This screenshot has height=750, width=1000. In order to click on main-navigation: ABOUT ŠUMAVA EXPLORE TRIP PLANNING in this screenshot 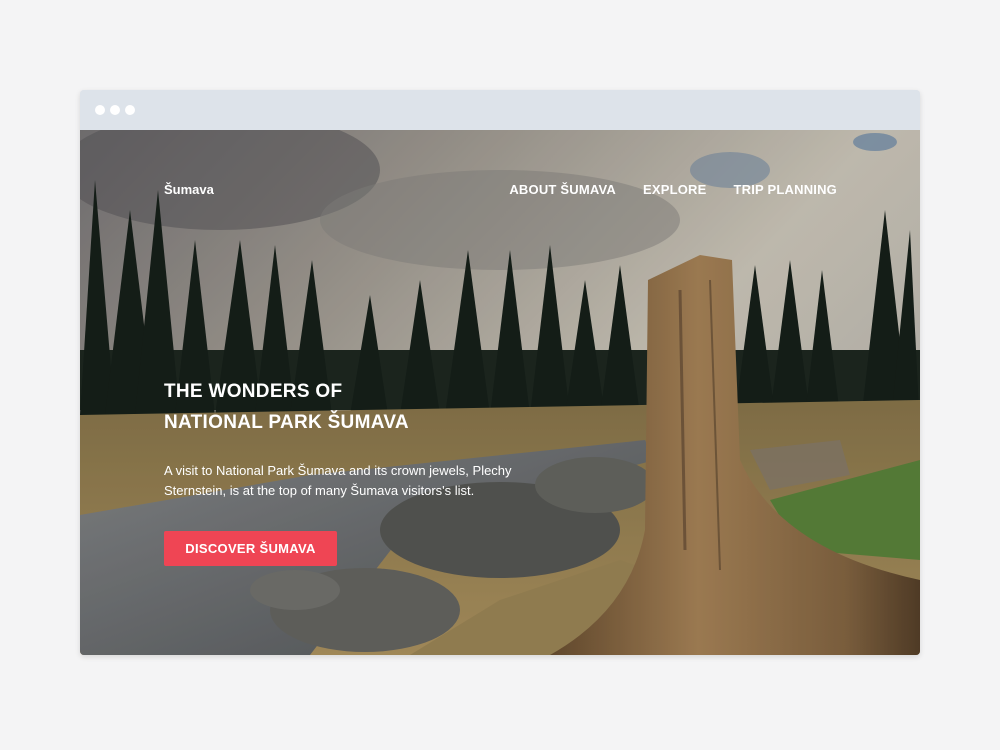, I will do `click(673, 189)`.